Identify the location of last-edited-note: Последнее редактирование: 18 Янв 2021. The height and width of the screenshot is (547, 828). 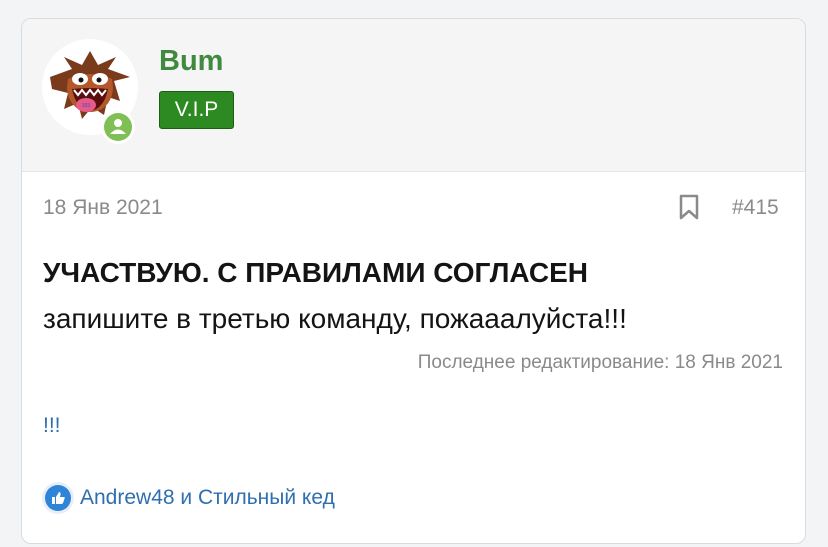
(600, 362).